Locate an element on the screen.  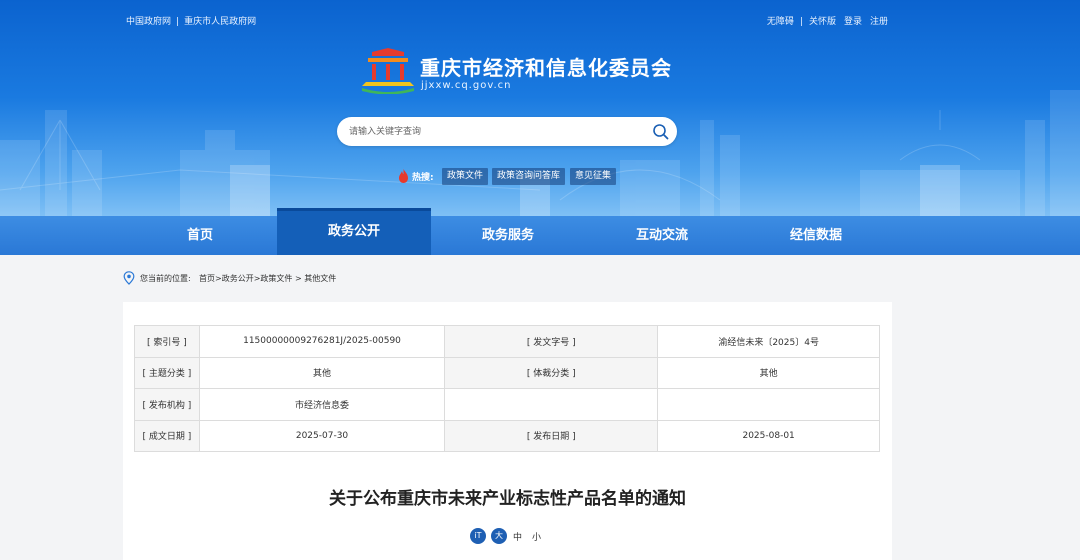
meta-value: 11500000009276281J/2025-00590 is located at coordinates (322, 341).